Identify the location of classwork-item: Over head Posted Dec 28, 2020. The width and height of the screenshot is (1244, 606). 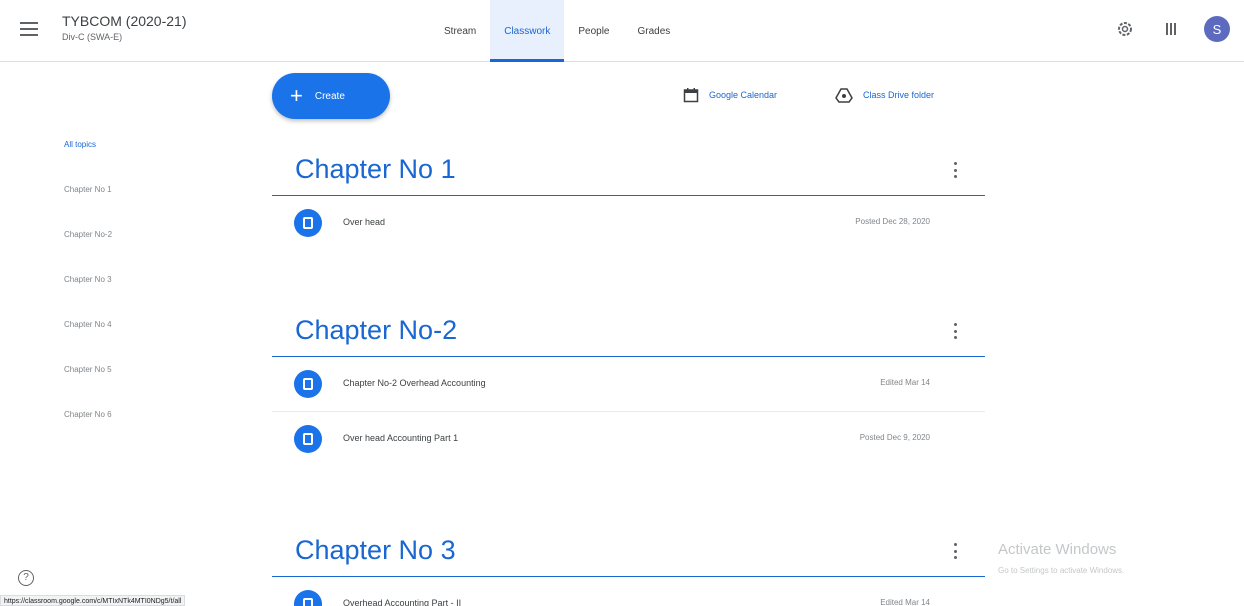
(628, 223).